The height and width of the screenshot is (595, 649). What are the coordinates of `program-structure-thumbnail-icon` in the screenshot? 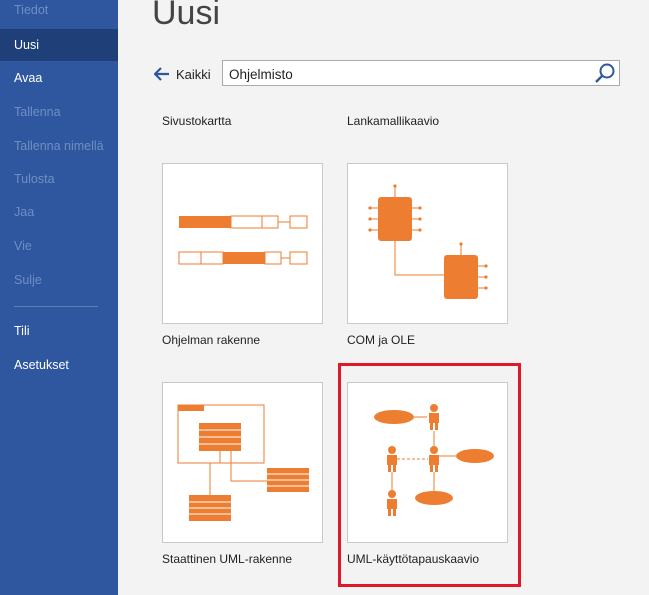 It's located at (243, 240).